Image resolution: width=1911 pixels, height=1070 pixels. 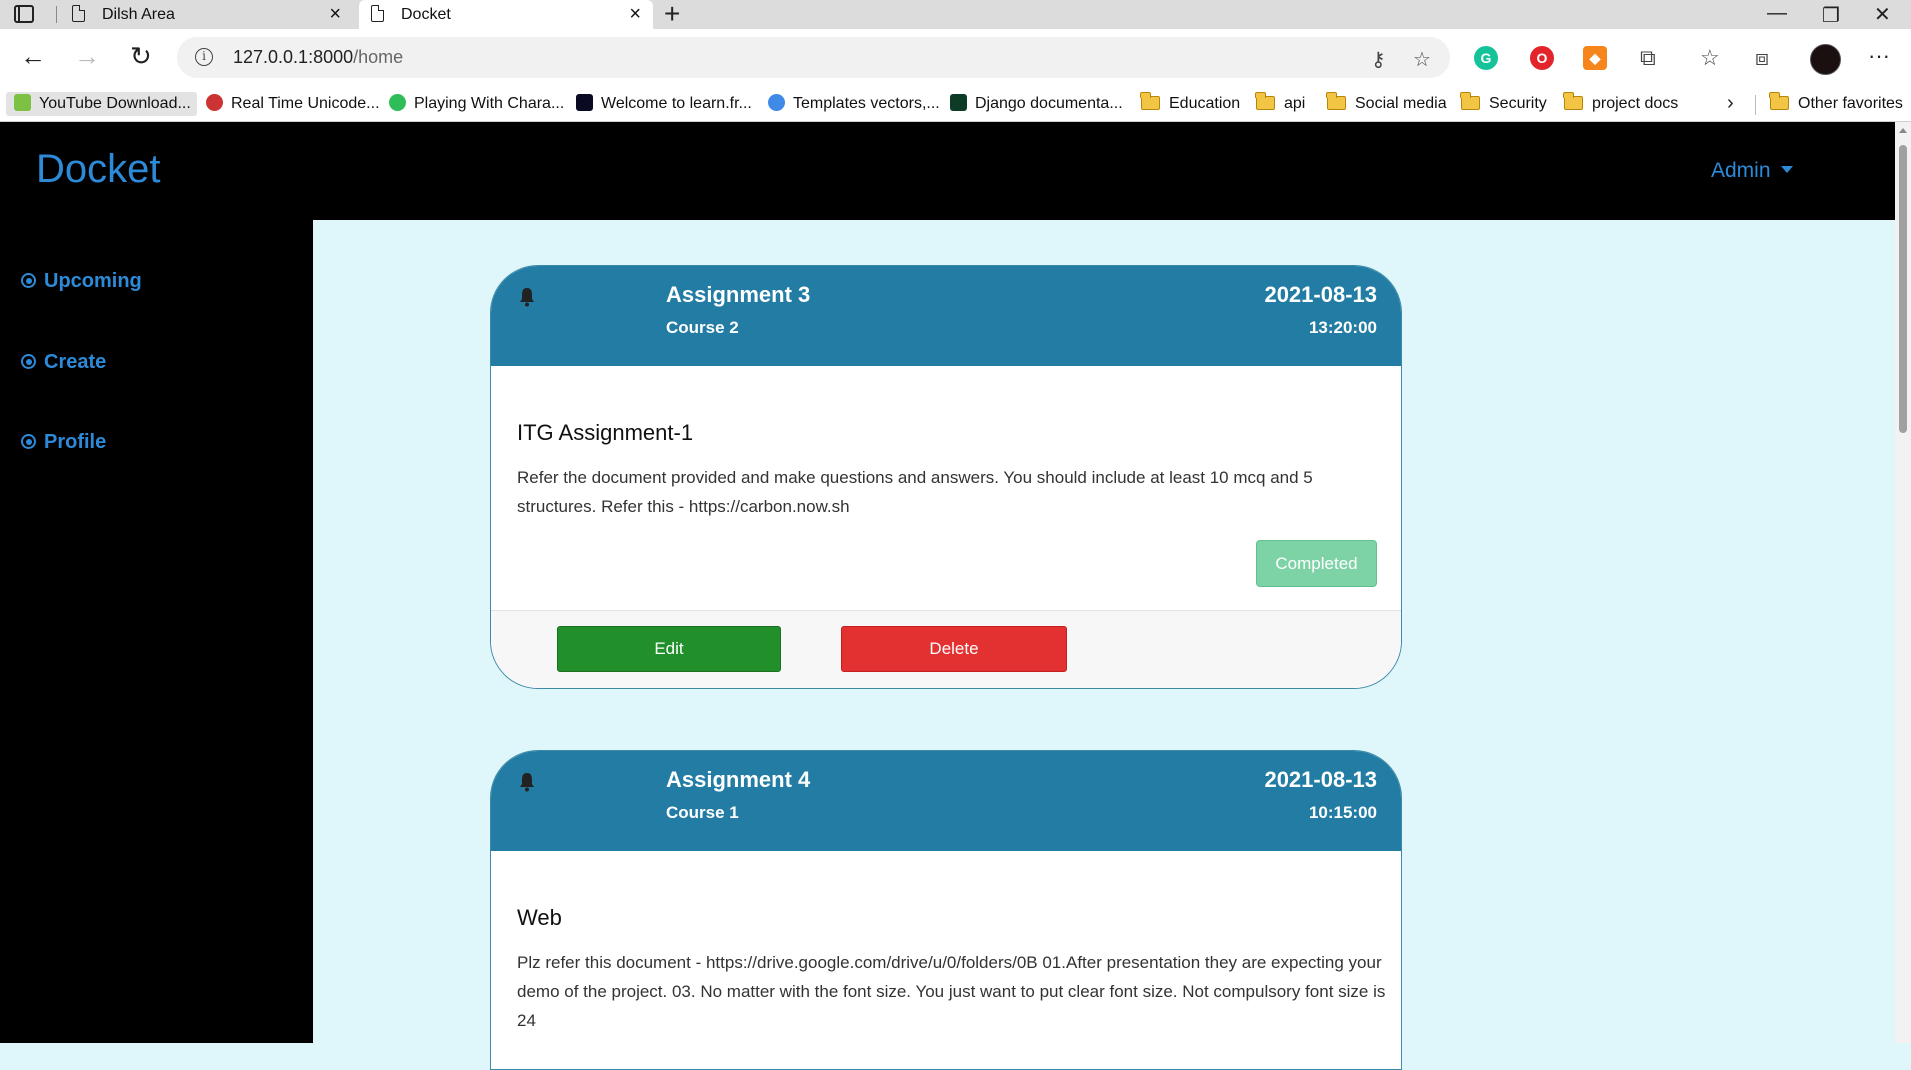 I want to click on page-scrollbar, so click(x=1903, y=582).